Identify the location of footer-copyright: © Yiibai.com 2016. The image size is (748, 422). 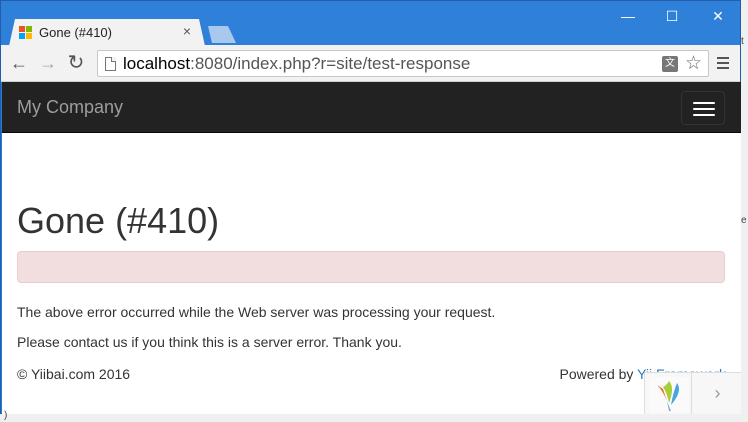
(74, 374).